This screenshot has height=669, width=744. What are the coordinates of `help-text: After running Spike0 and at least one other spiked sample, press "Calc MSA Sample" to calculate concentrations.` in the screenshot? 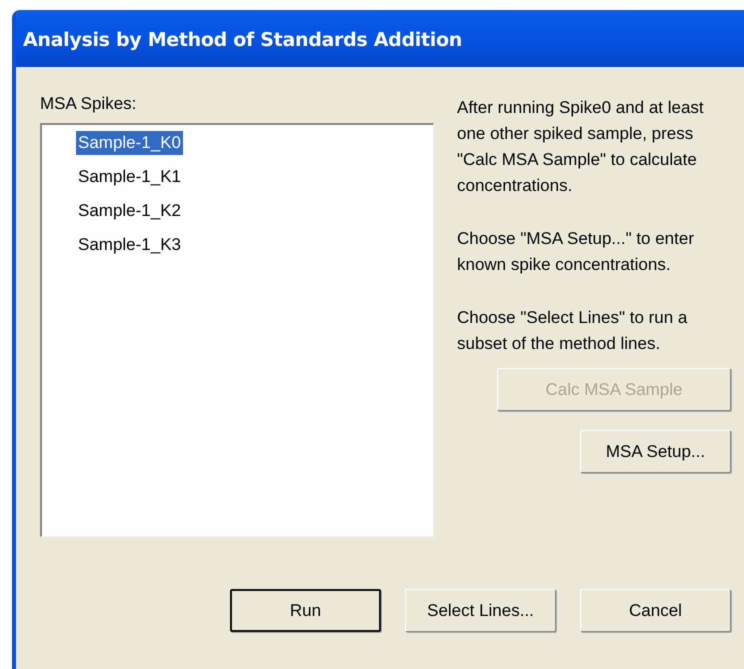 It's located at (581, 147).